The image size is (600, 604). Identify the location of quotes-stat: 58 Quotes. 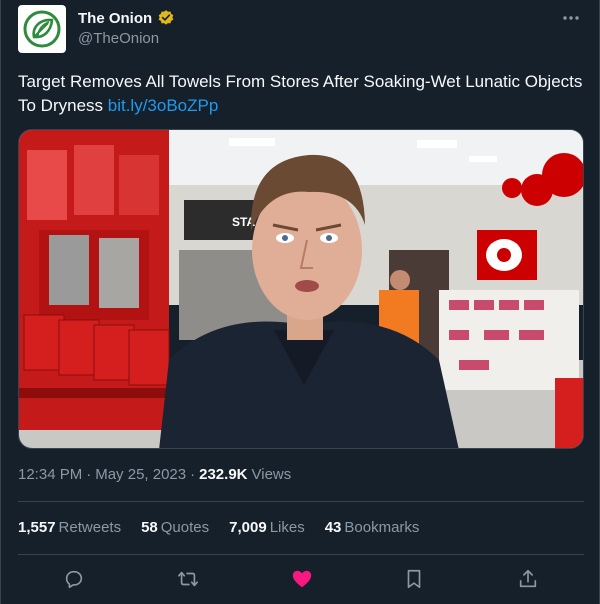
(175, 527).